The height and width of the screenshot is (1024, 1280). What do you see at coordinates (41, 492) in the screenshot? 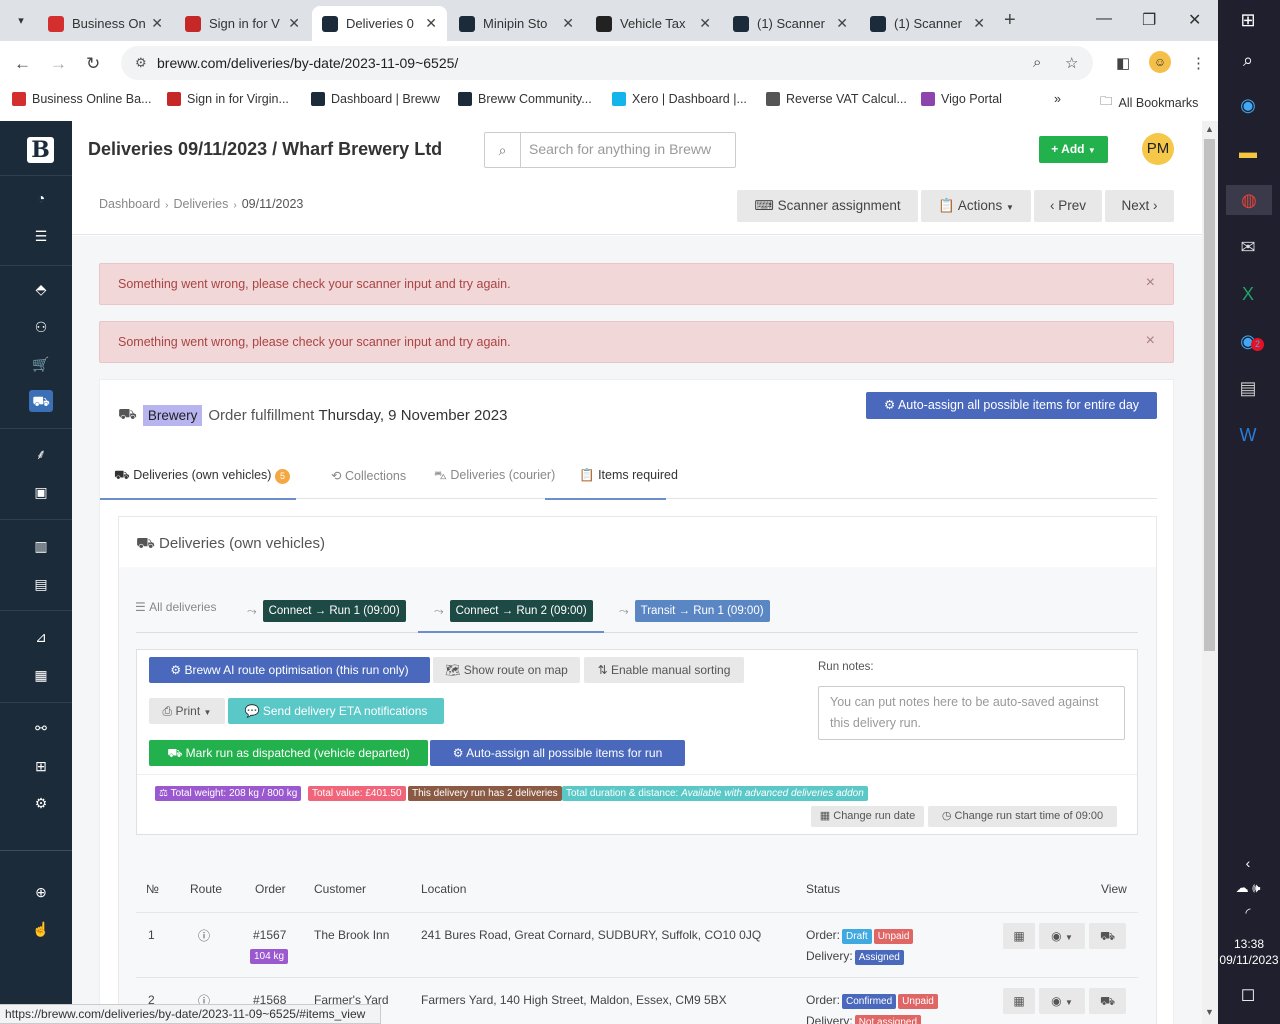
I see `box-icon: ▣` at bounding box center [41, 492].